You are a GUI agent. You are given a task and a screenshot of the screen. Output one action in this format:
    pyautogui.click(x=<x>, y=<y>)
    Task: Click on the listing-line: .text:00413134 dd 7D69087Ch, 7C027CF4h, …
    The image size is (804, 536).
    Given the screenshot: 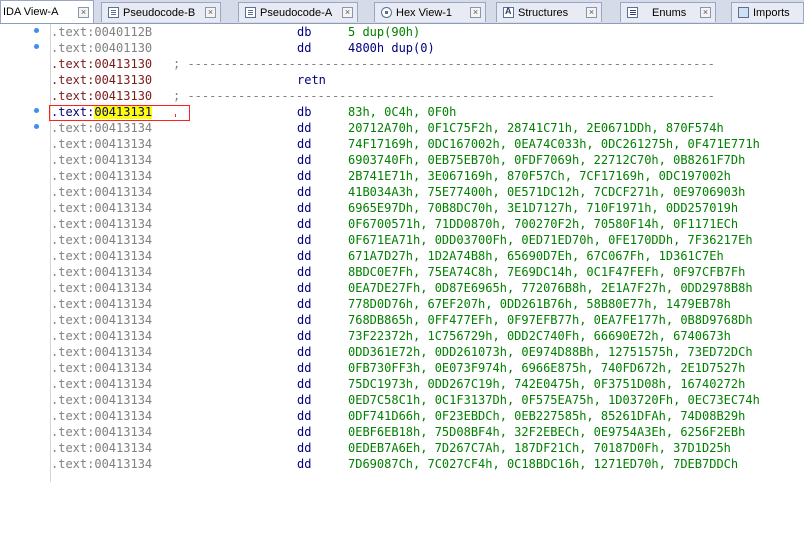 What is the action you would take?
    pyautogui.click(x=427, y=464)
    